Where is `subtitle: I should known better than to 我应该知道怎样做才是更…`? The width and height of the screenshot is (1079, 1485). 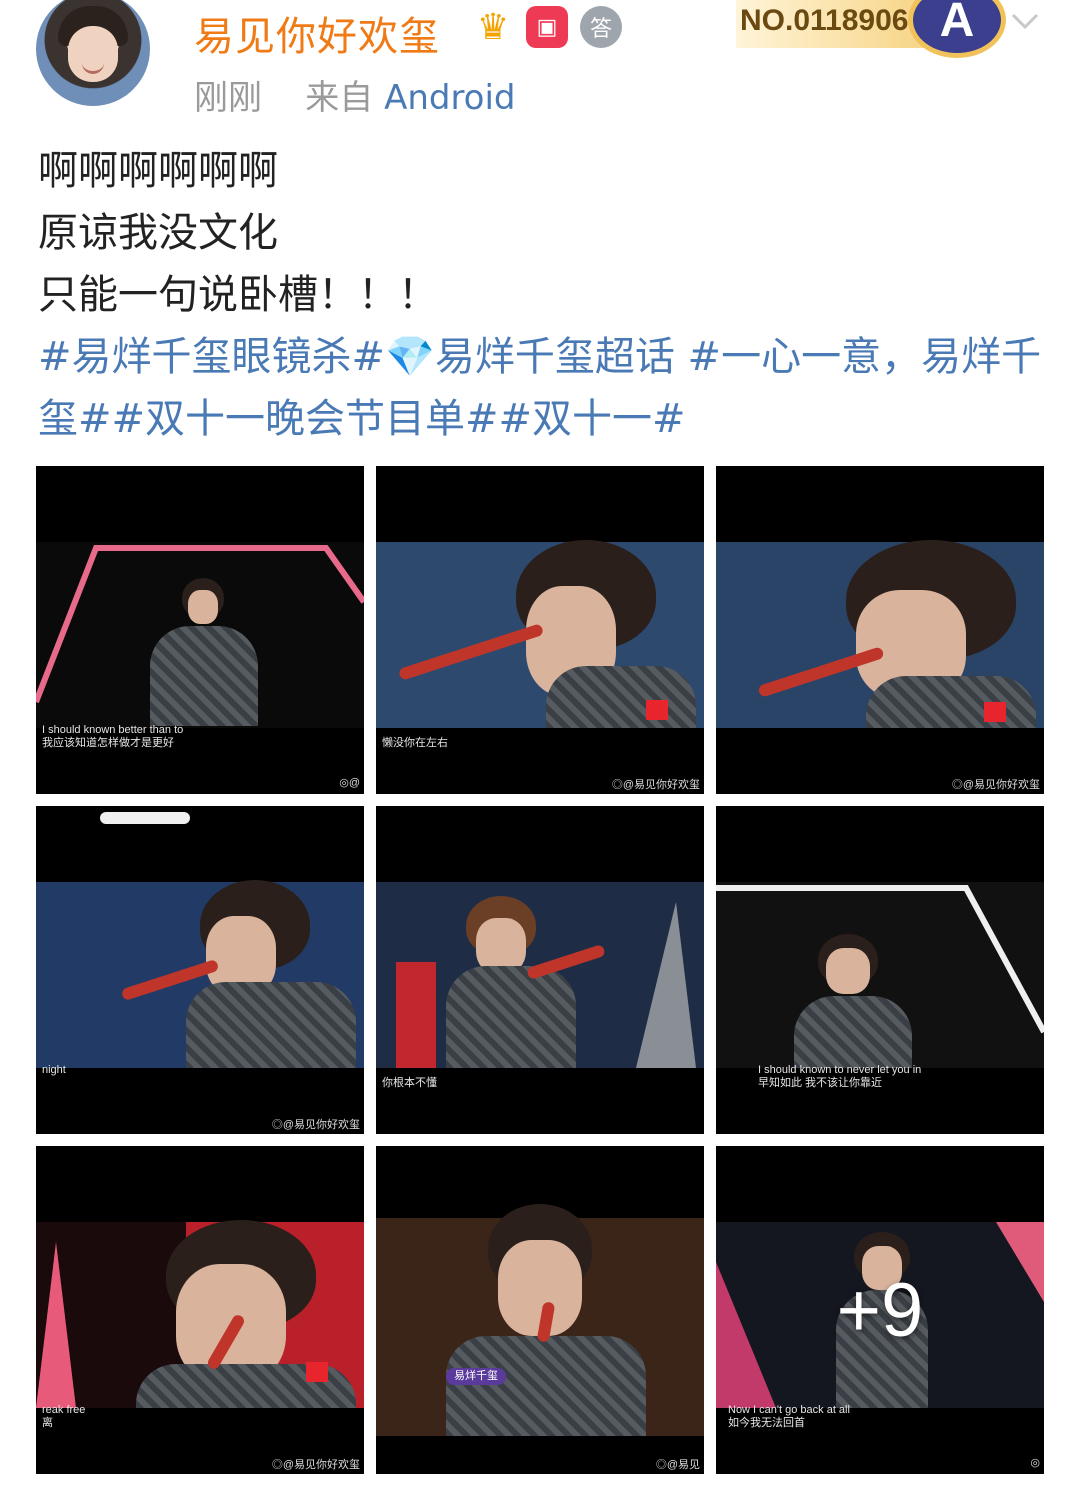
subtitle: I should known better than to 我应该知道怎样做才是更… is located at coordinates (113, 736).